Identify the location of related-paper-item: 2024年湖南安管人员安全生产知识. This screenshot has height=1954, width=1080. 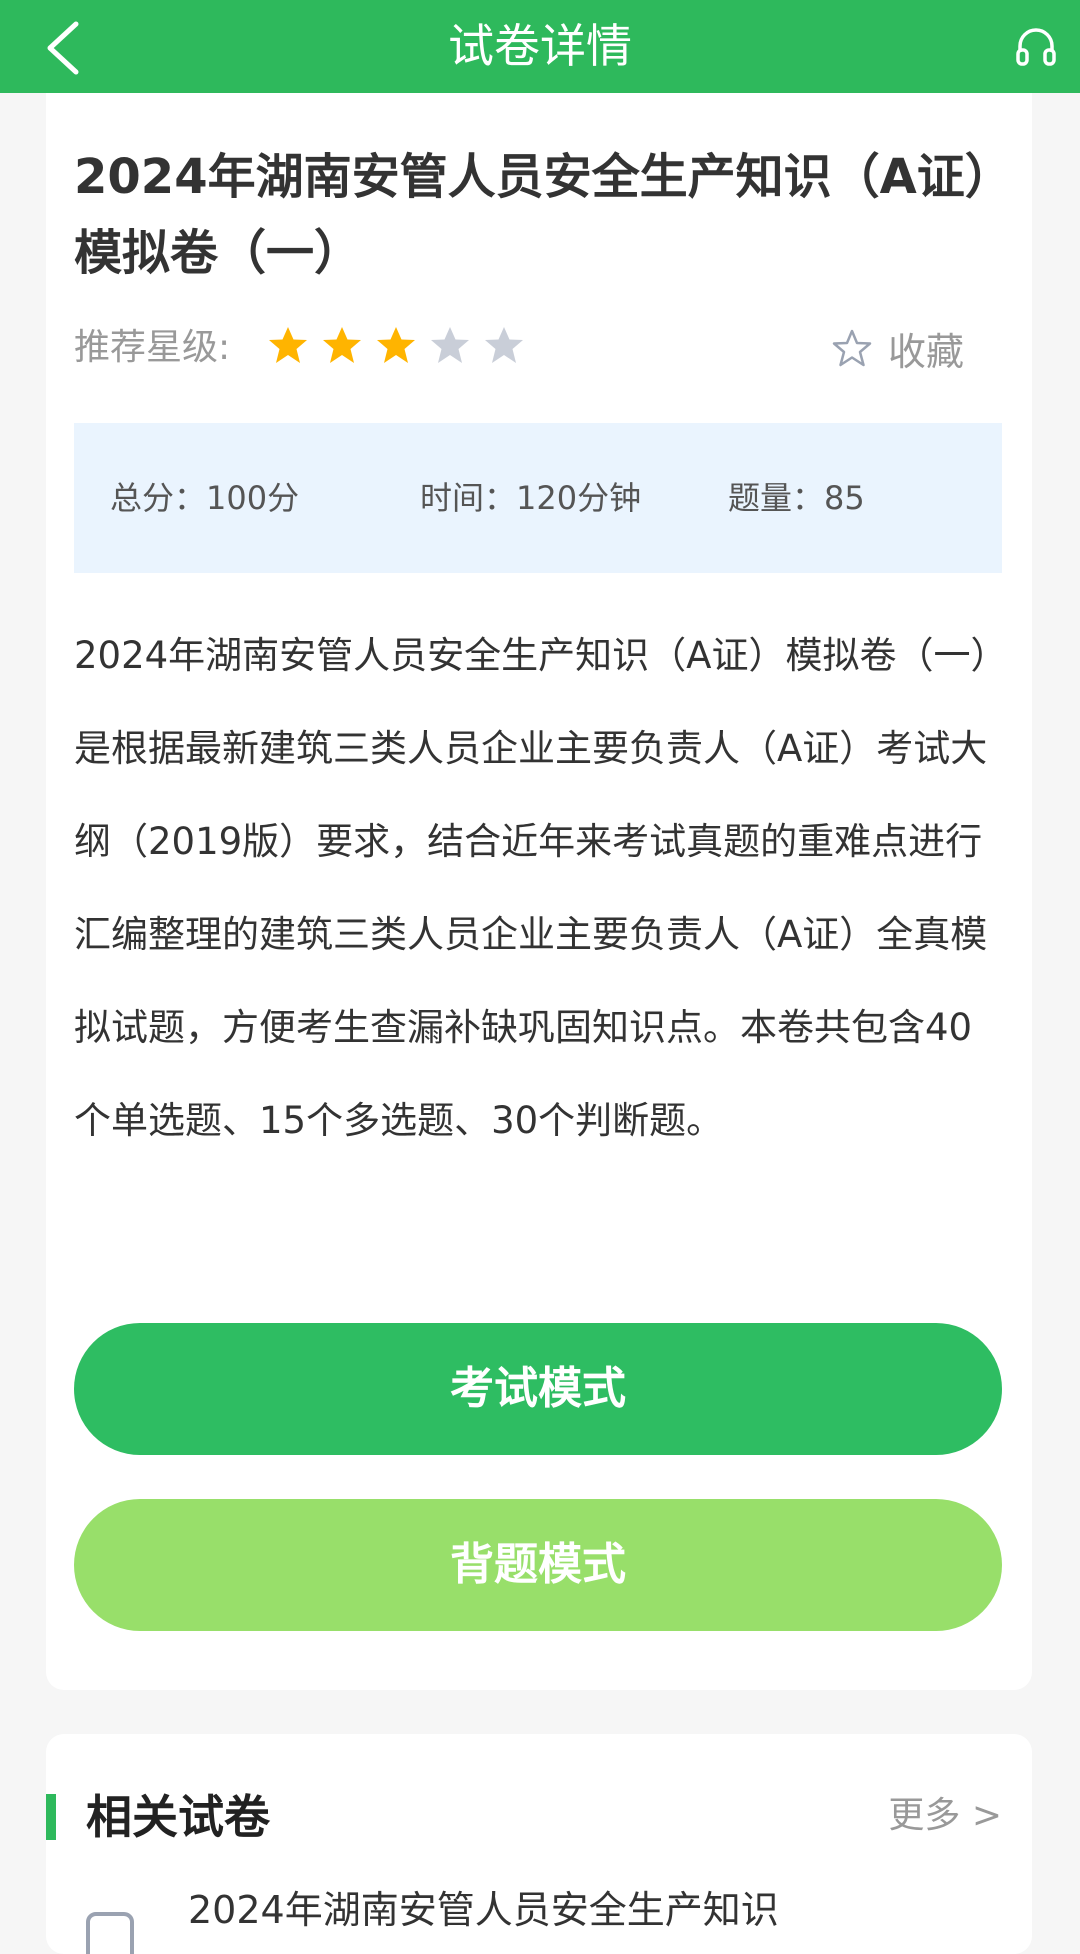
(483, 1910).